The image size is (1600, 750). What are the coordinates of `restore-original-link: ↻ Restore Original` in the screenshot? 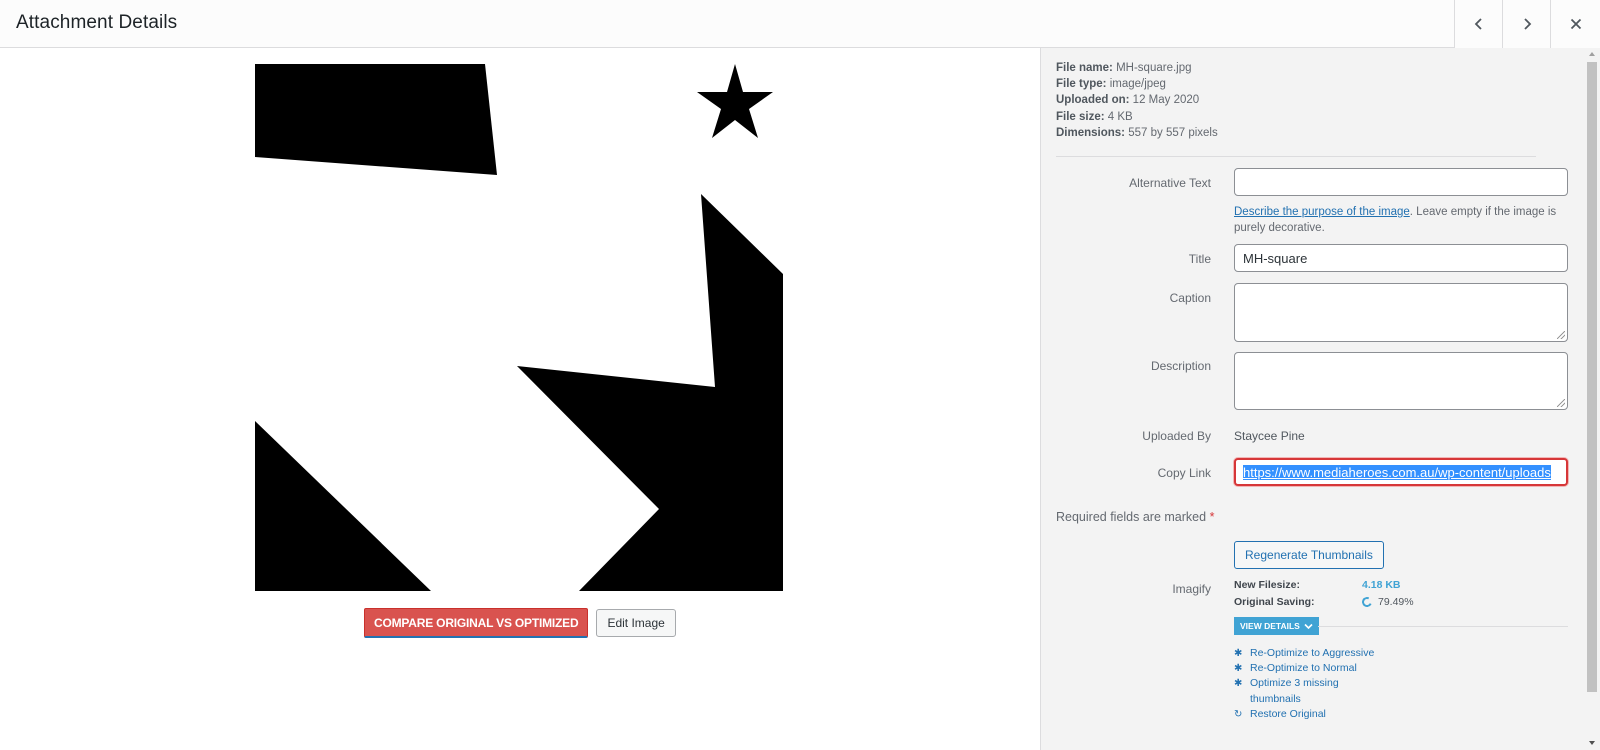 It's located at (1304, 714).